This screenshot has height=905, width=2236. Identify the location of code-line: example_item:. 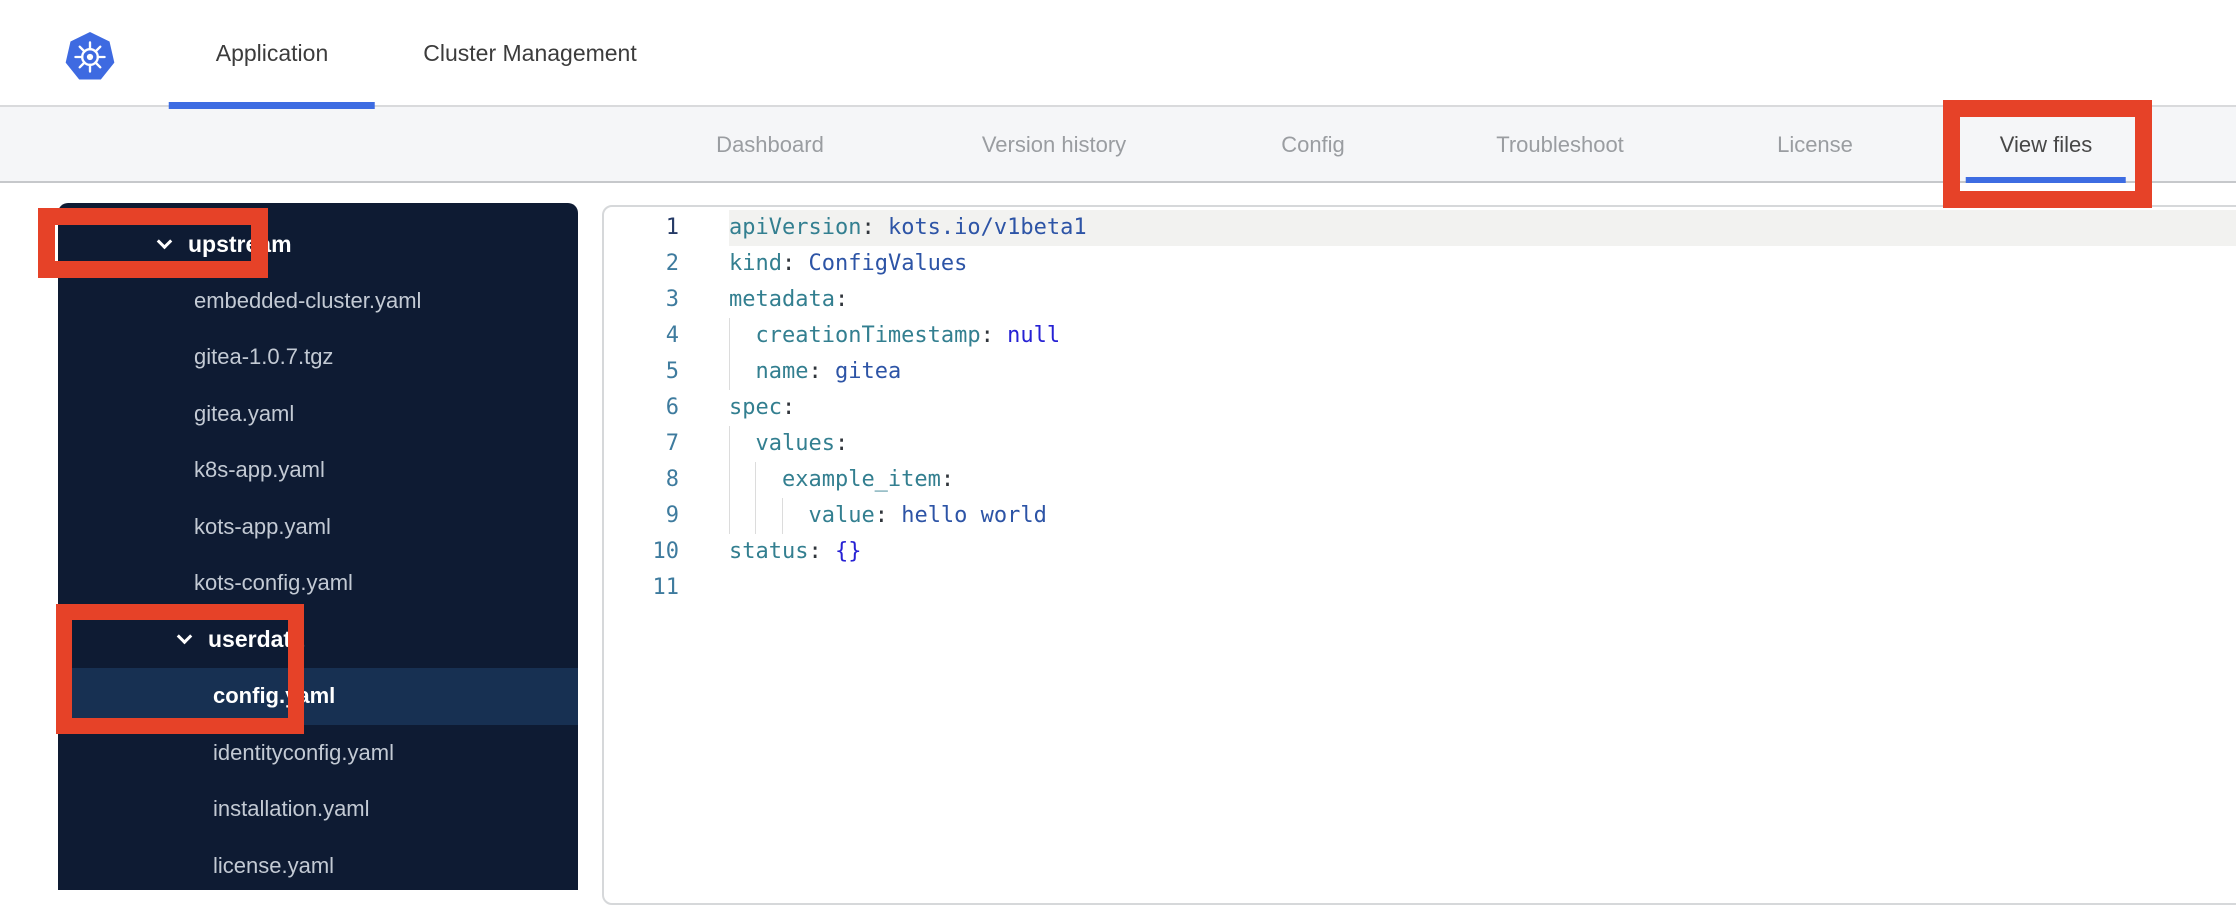
(1482, 480).